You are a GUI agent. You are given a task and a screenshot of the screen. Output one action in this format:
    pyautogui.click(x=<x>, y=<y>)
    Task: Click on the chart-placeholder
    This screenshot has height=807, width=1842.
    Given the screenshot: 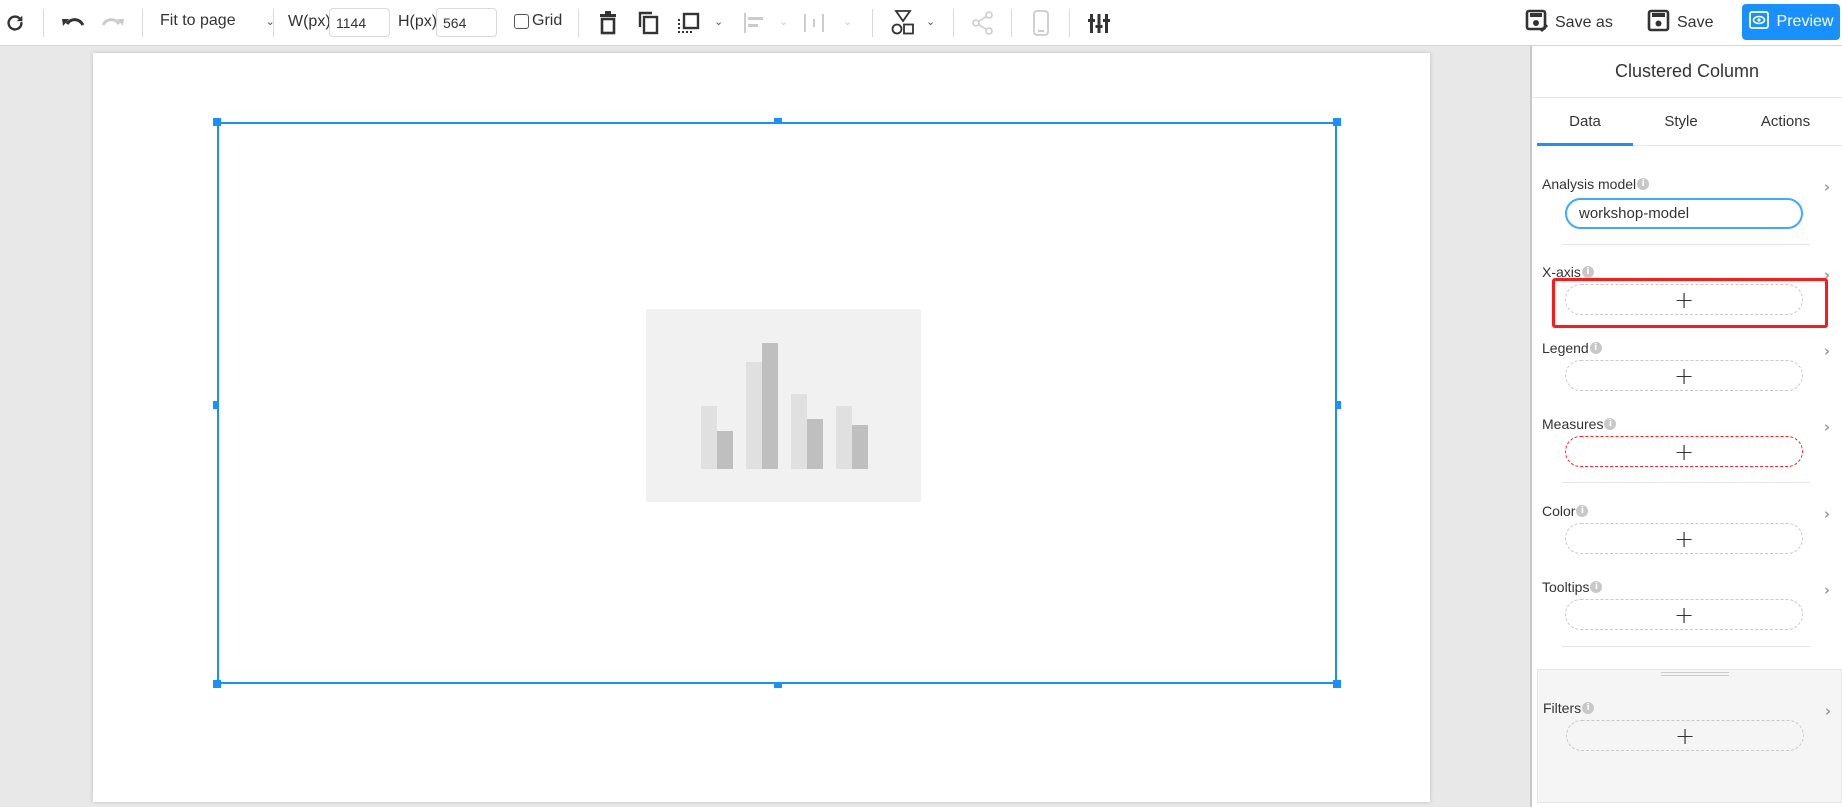 What is the action you would take?
    pyautogui.click(x=783, y=405)
    